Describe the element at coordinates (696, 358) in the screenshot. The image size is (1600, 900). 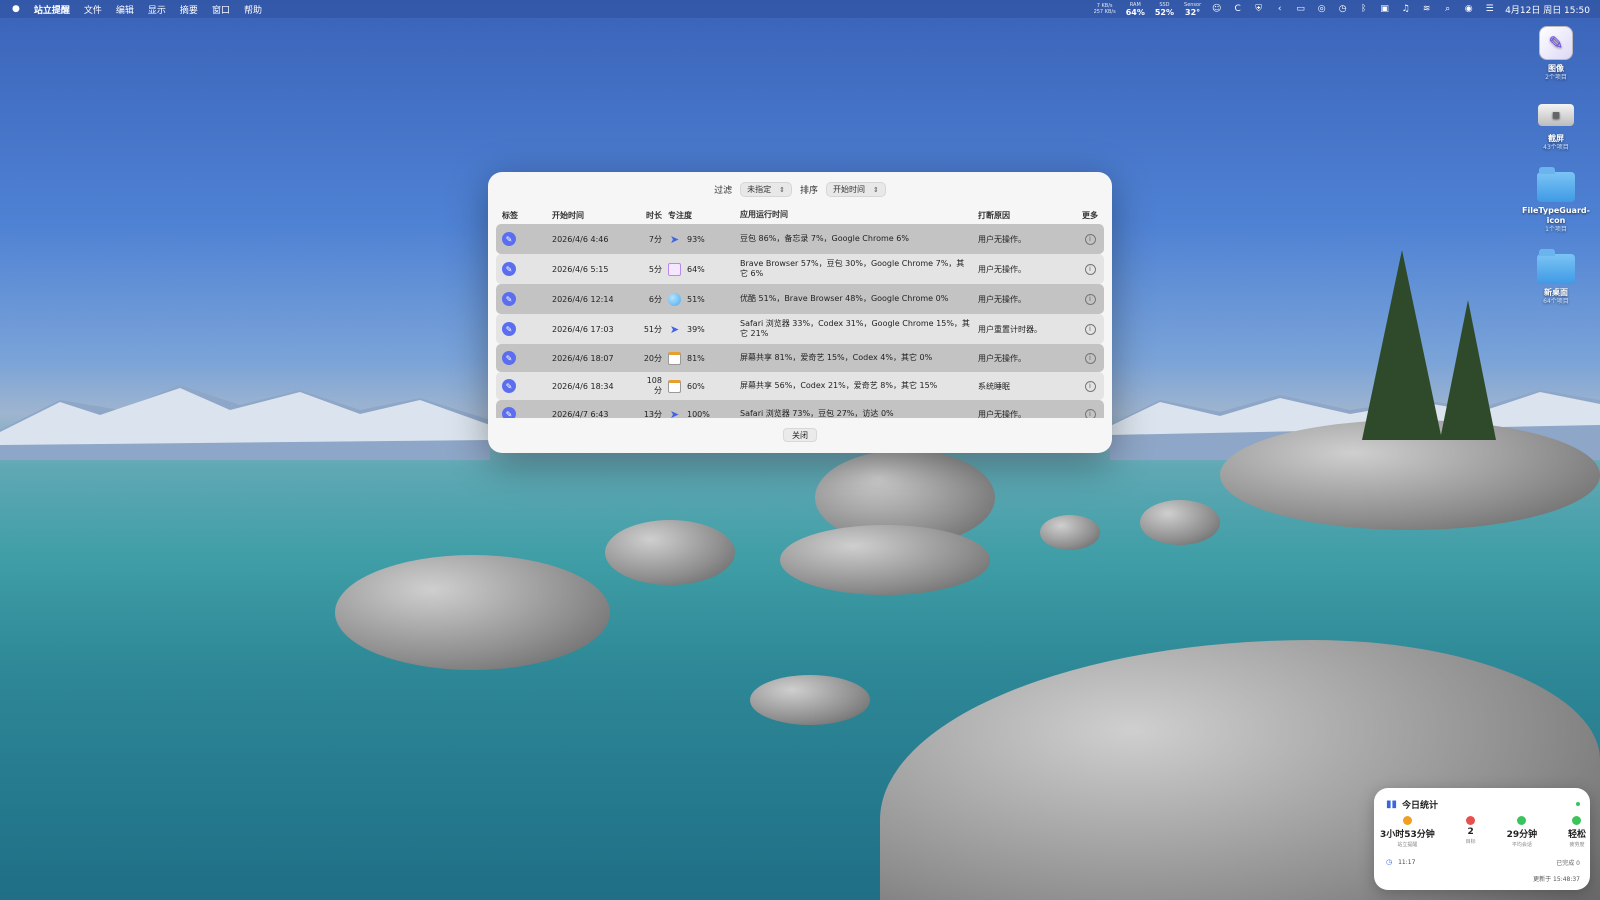
I see `cell-focus: 81%` at that location.